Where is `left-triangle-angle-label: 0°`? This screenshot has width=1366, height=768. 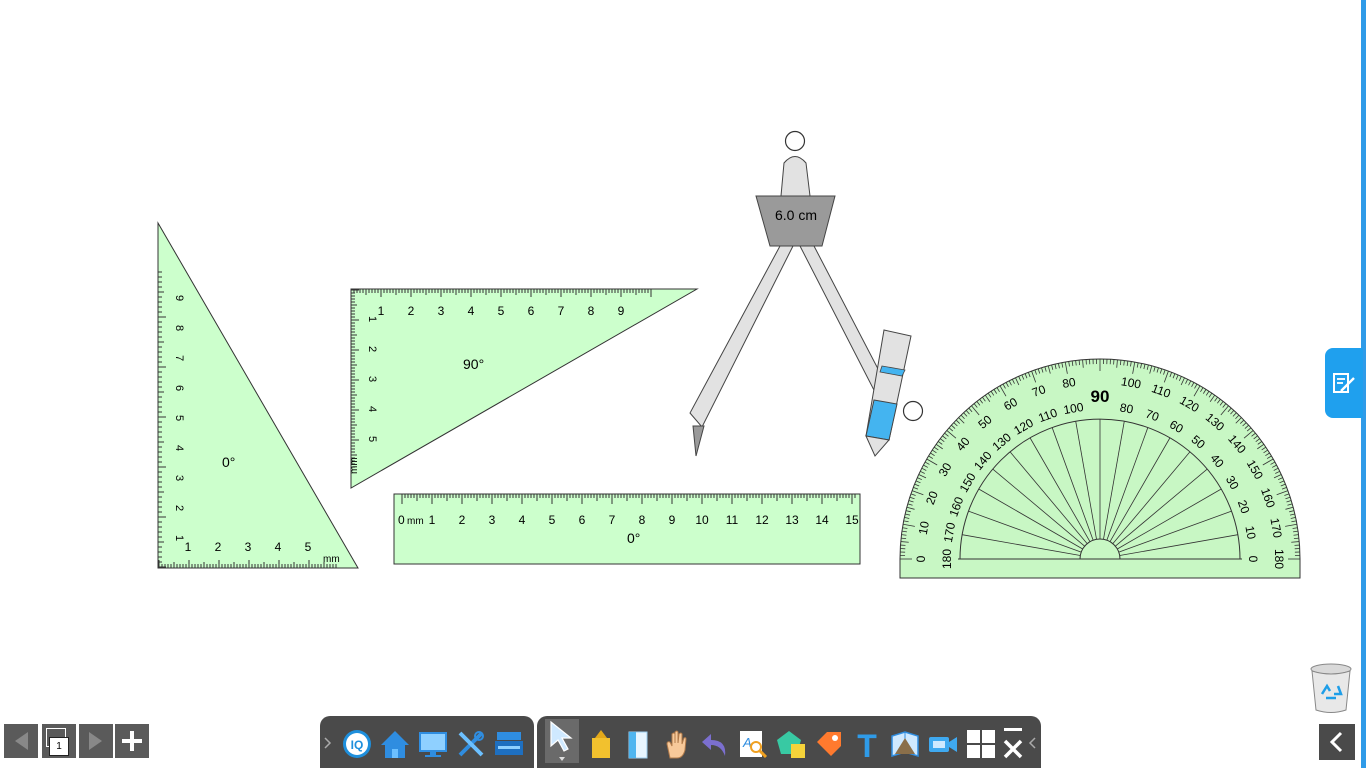
left-triangle-angle-label: 0° is located at coordinates (228, 462).